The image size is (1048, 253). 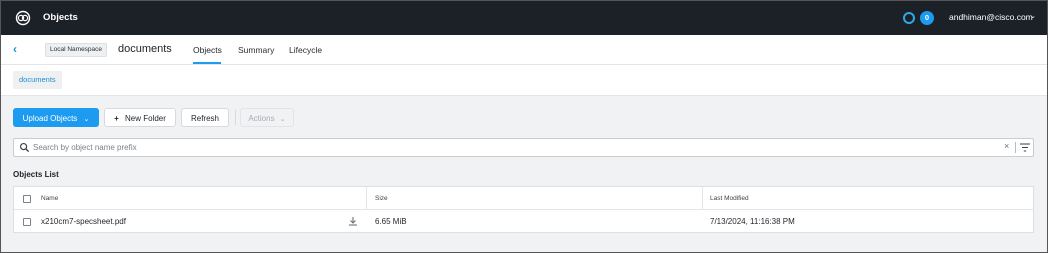 What do you see at coordinates (27, 199) in the screenshot?
I see `select-all-checkbox` at bounding box center [27, 199].